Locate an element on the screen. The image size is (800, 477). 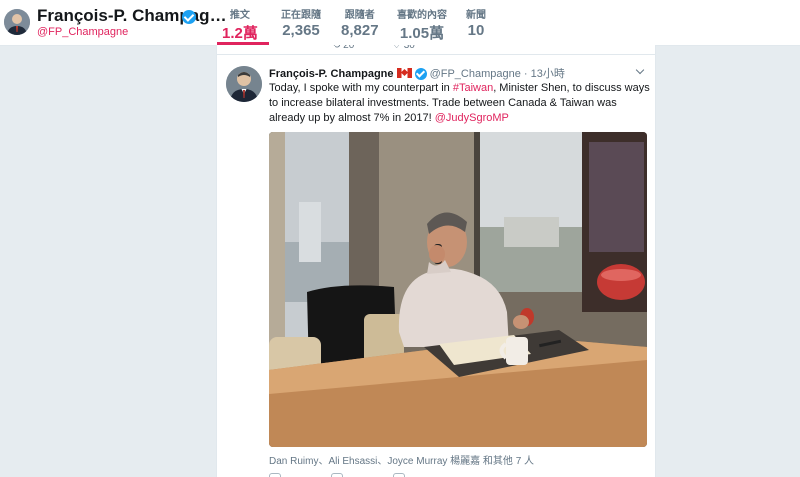
tweet-author-avatar is located at coordinates (244, 84).